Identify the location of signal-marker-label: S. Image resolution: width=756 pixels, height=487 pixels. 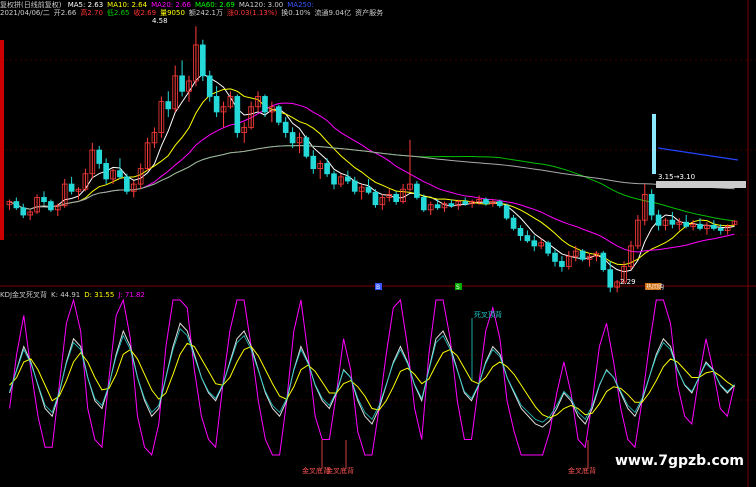
(458, 287).